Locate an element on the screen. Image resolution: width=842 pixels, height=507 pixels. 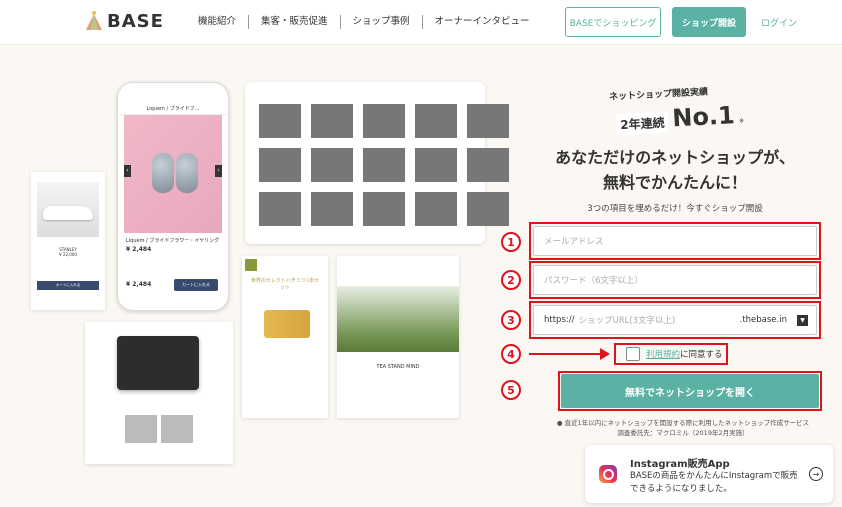
shoe-shop-mockup: STANLEY ¥ 22,000 カートに入れる is located at coordinates (68, 241).